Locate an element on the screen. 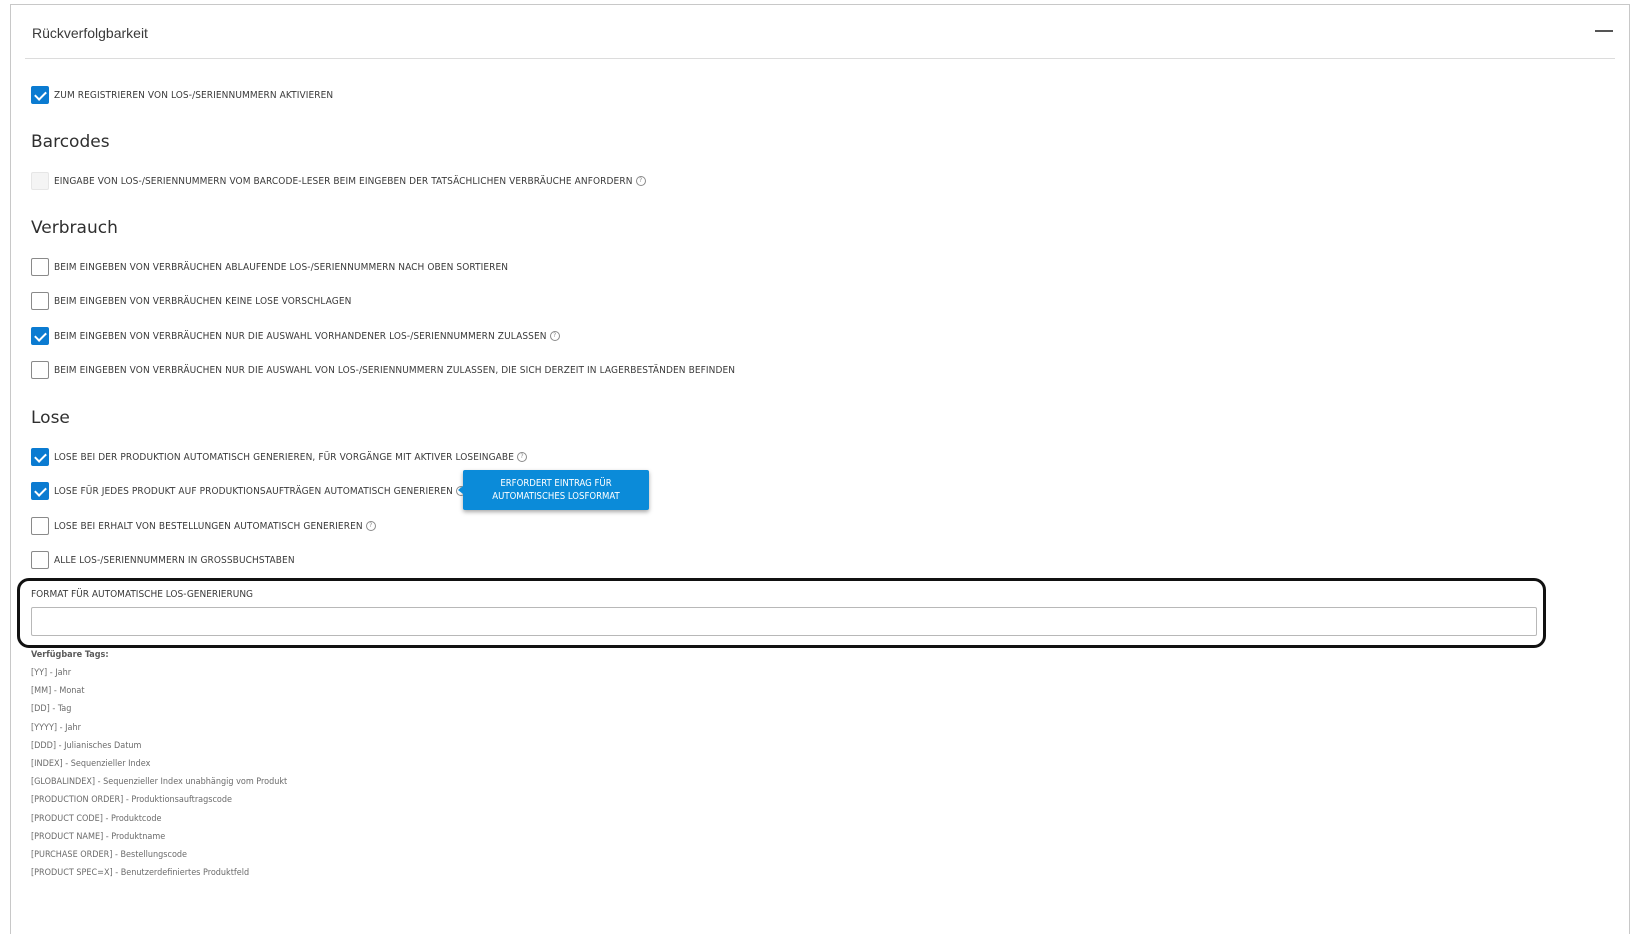 The width and height of the screenshot is (1637, 934). auto-lots-production-checkbox is located at coordinates (40, 457).